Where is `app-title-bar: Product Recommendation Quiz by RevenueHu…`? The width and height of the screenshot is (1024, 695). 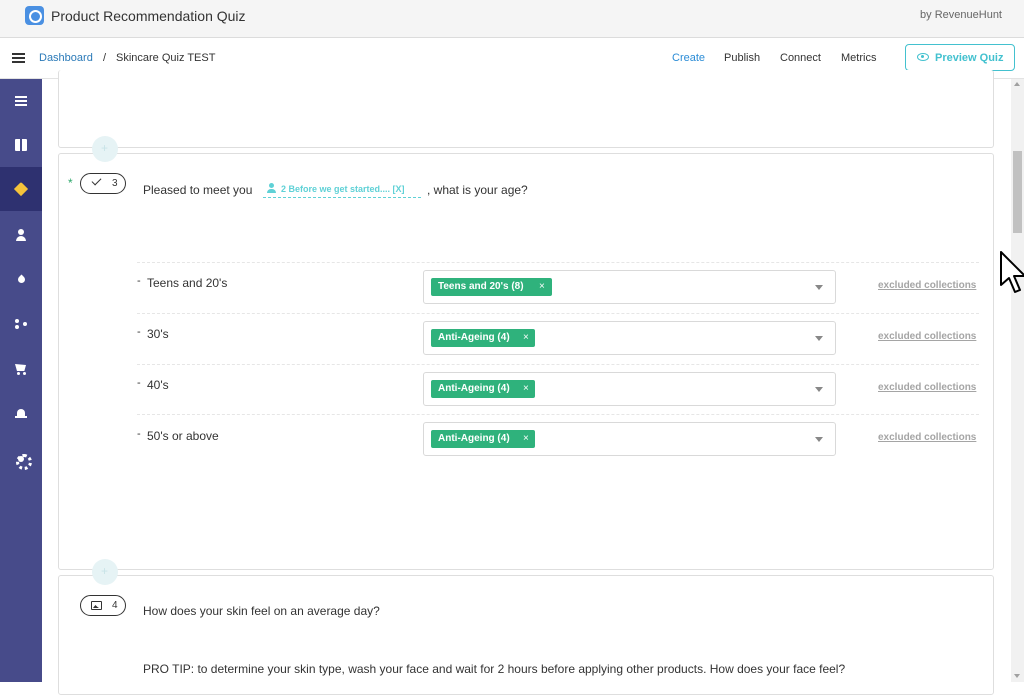 app-title-bar: Product Recommendation Quiz by RevenueHu… is located at coordinates (512, 19).